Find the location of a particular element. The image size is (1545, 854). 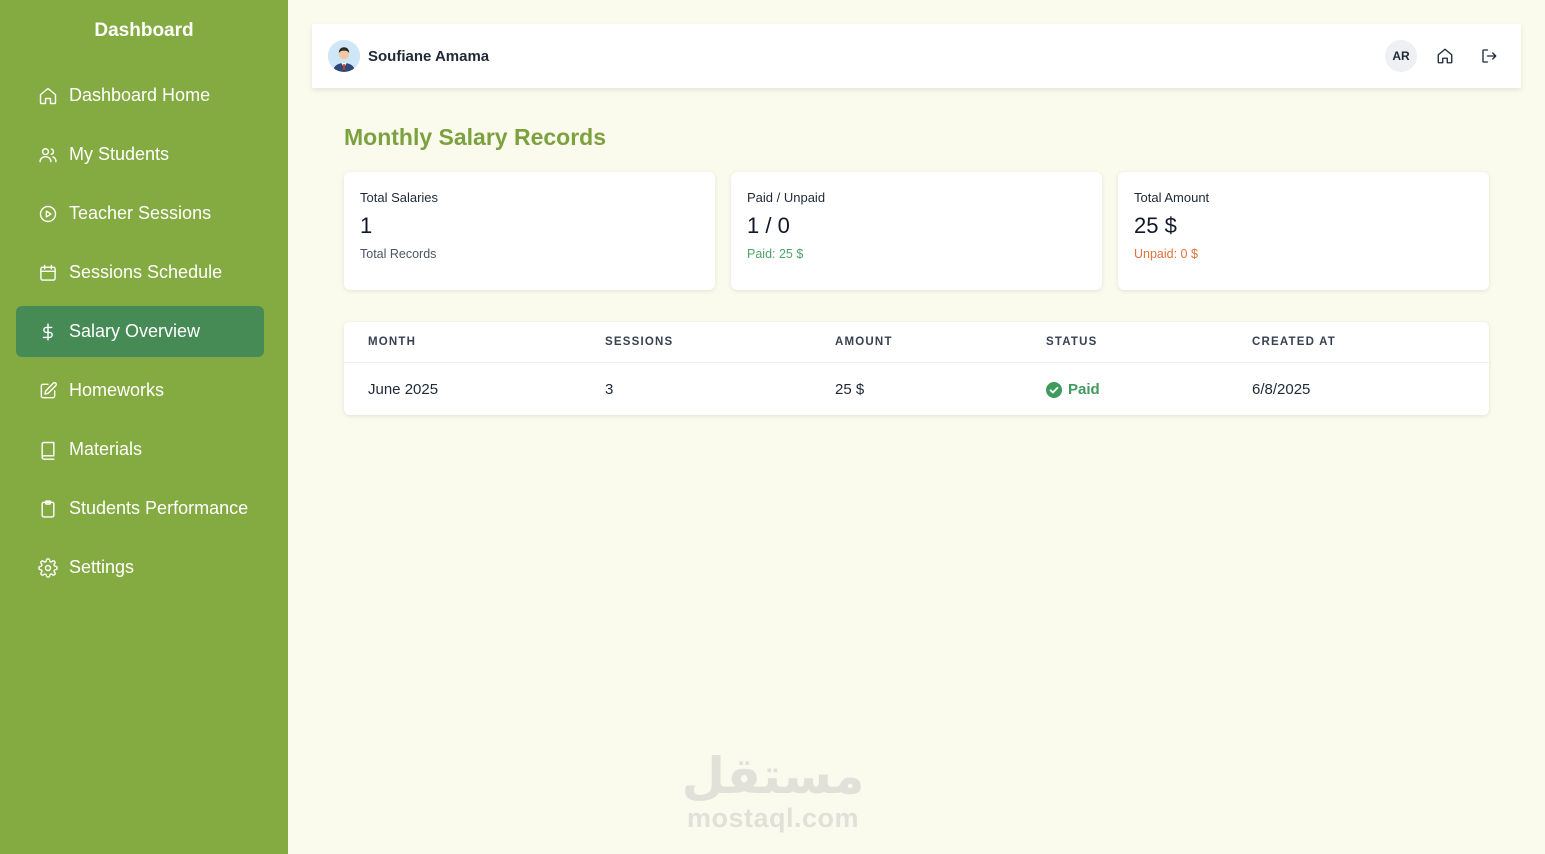

sidebar-item-label: My Students is located at coordinates (119, 154).